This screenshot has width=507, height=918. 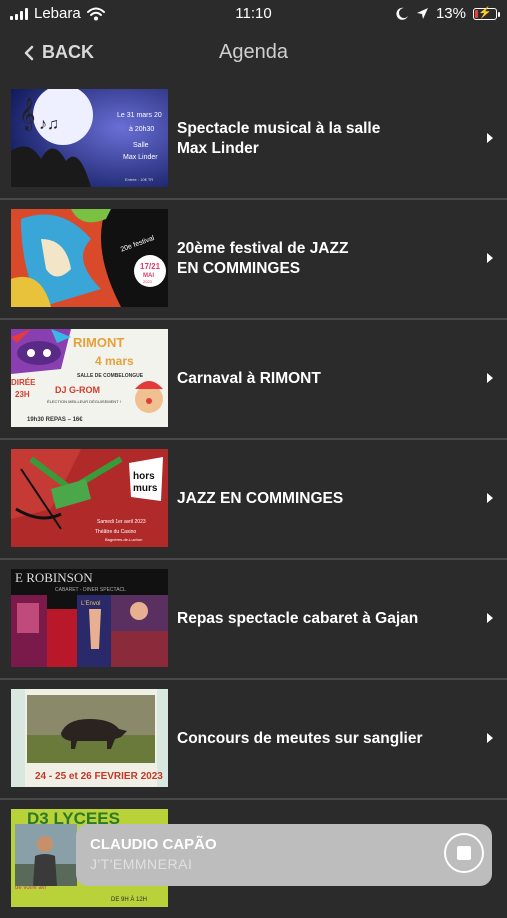 What do you see at coordinates (298, 618) in the screenshot?
I see `event-title: Repas spectacle cabaret à Gajan` at bounding box center [298, 618].